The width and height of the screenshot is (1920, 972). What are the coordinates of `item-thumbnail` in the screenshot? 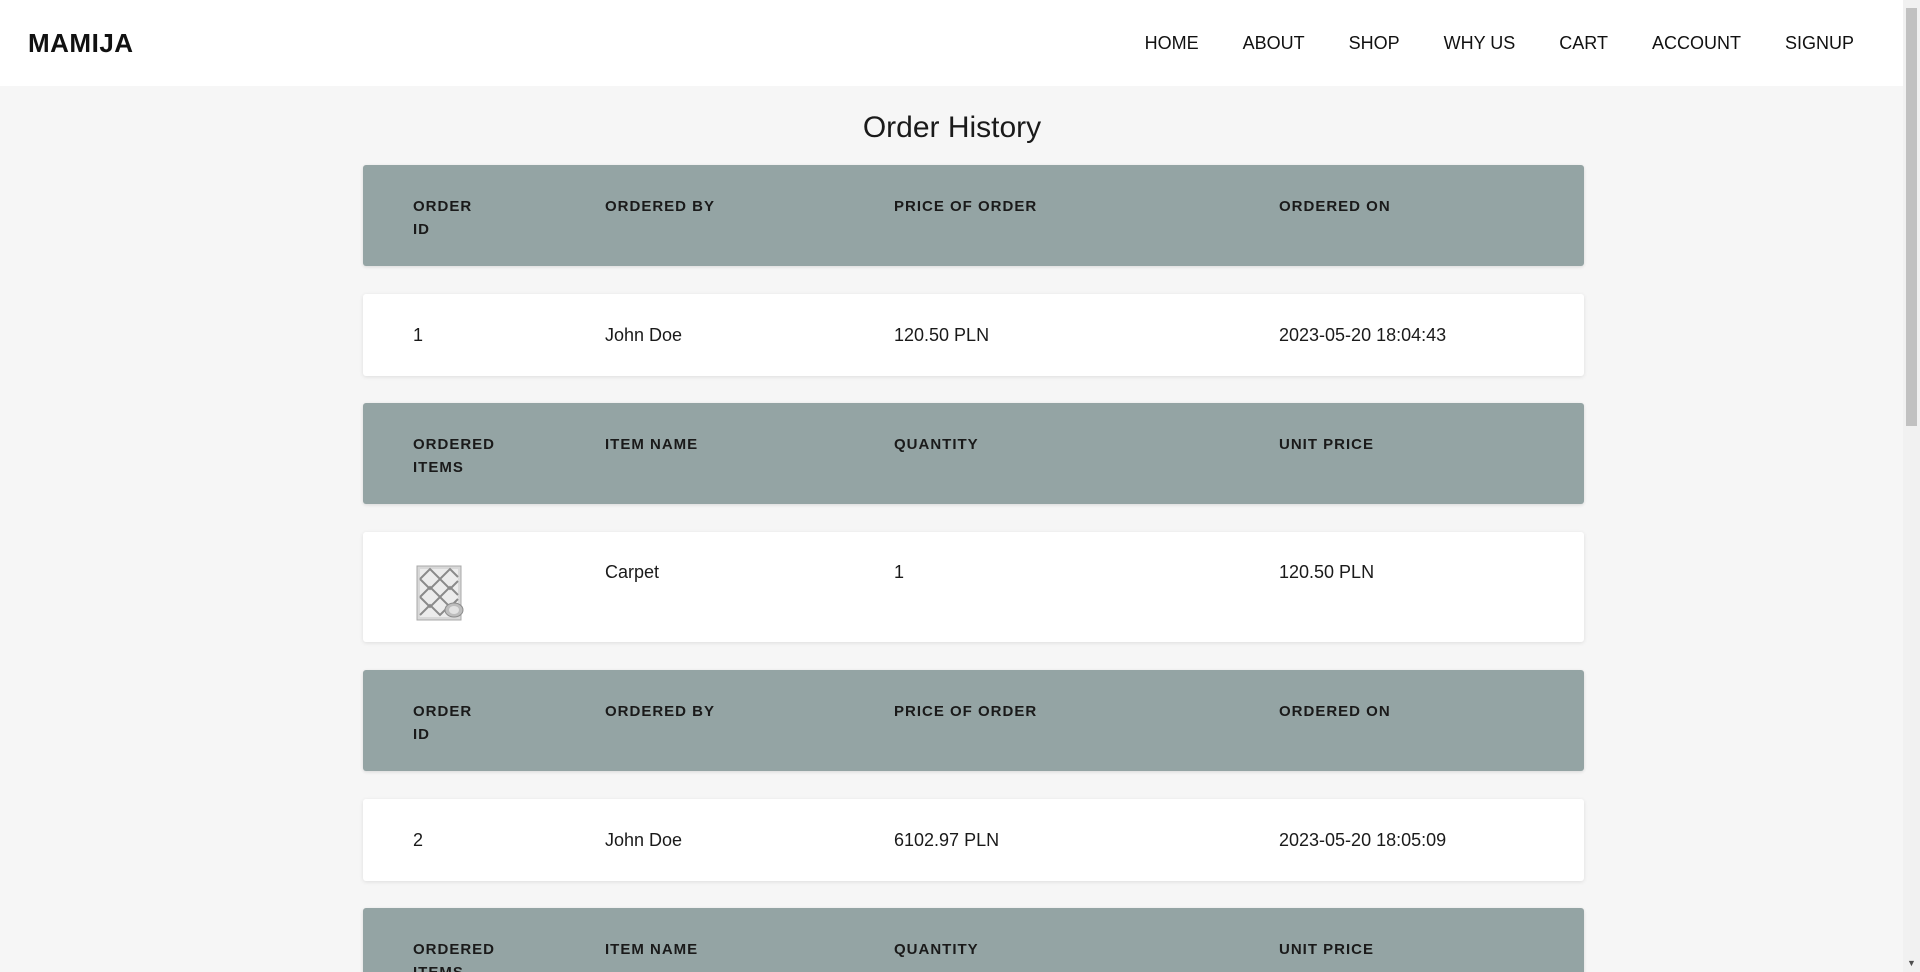 It's located at (509, 602).